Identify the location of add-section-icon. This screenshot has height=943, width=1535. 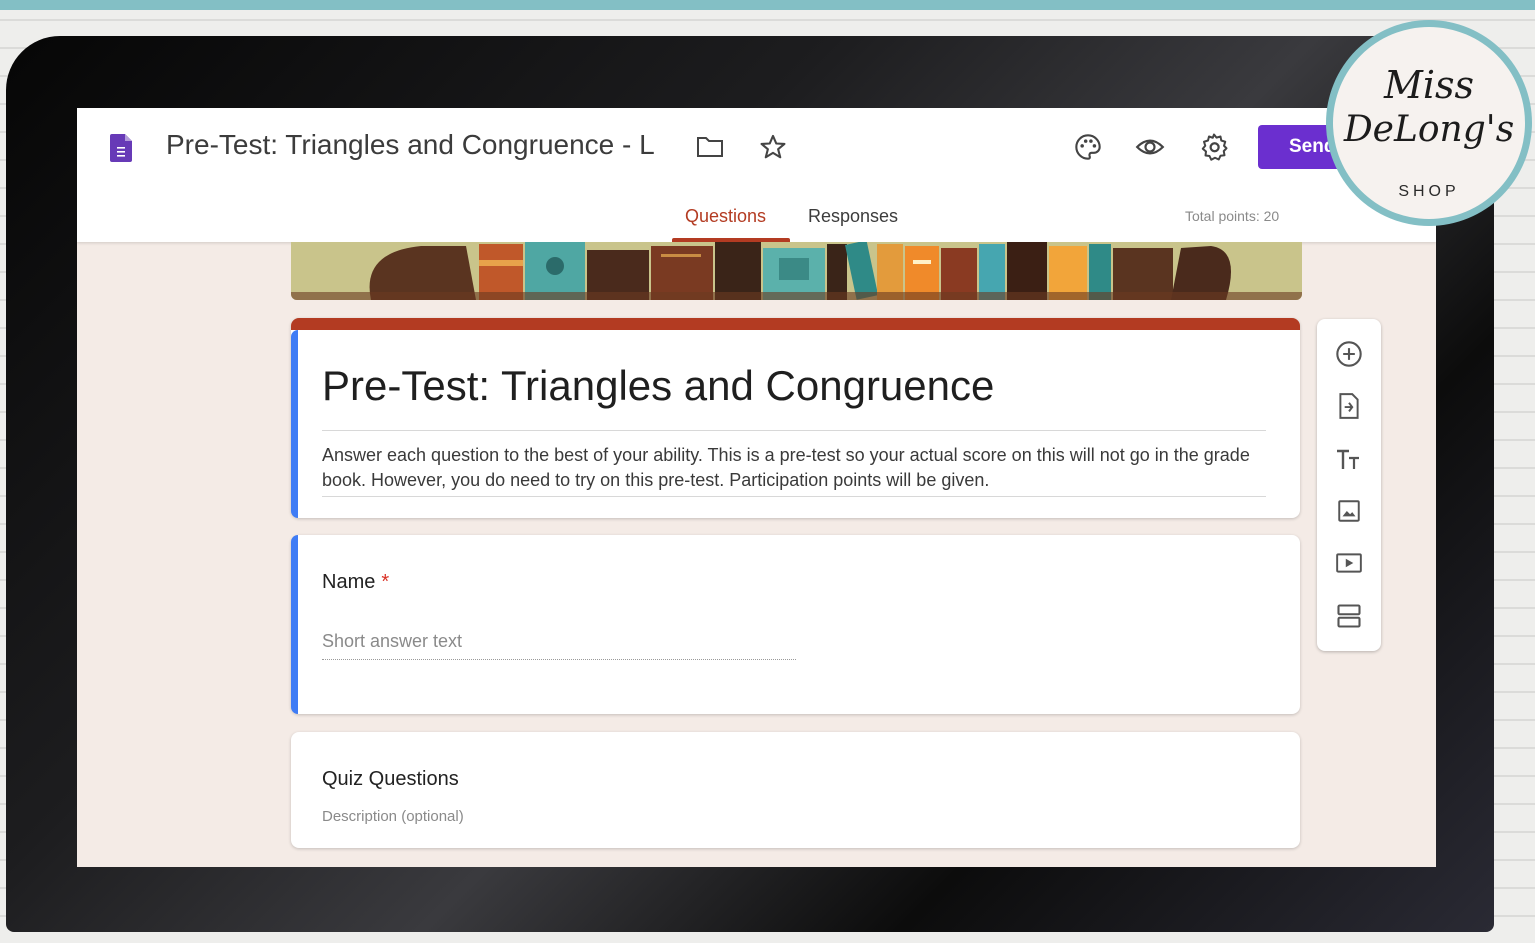
(1349, 616).